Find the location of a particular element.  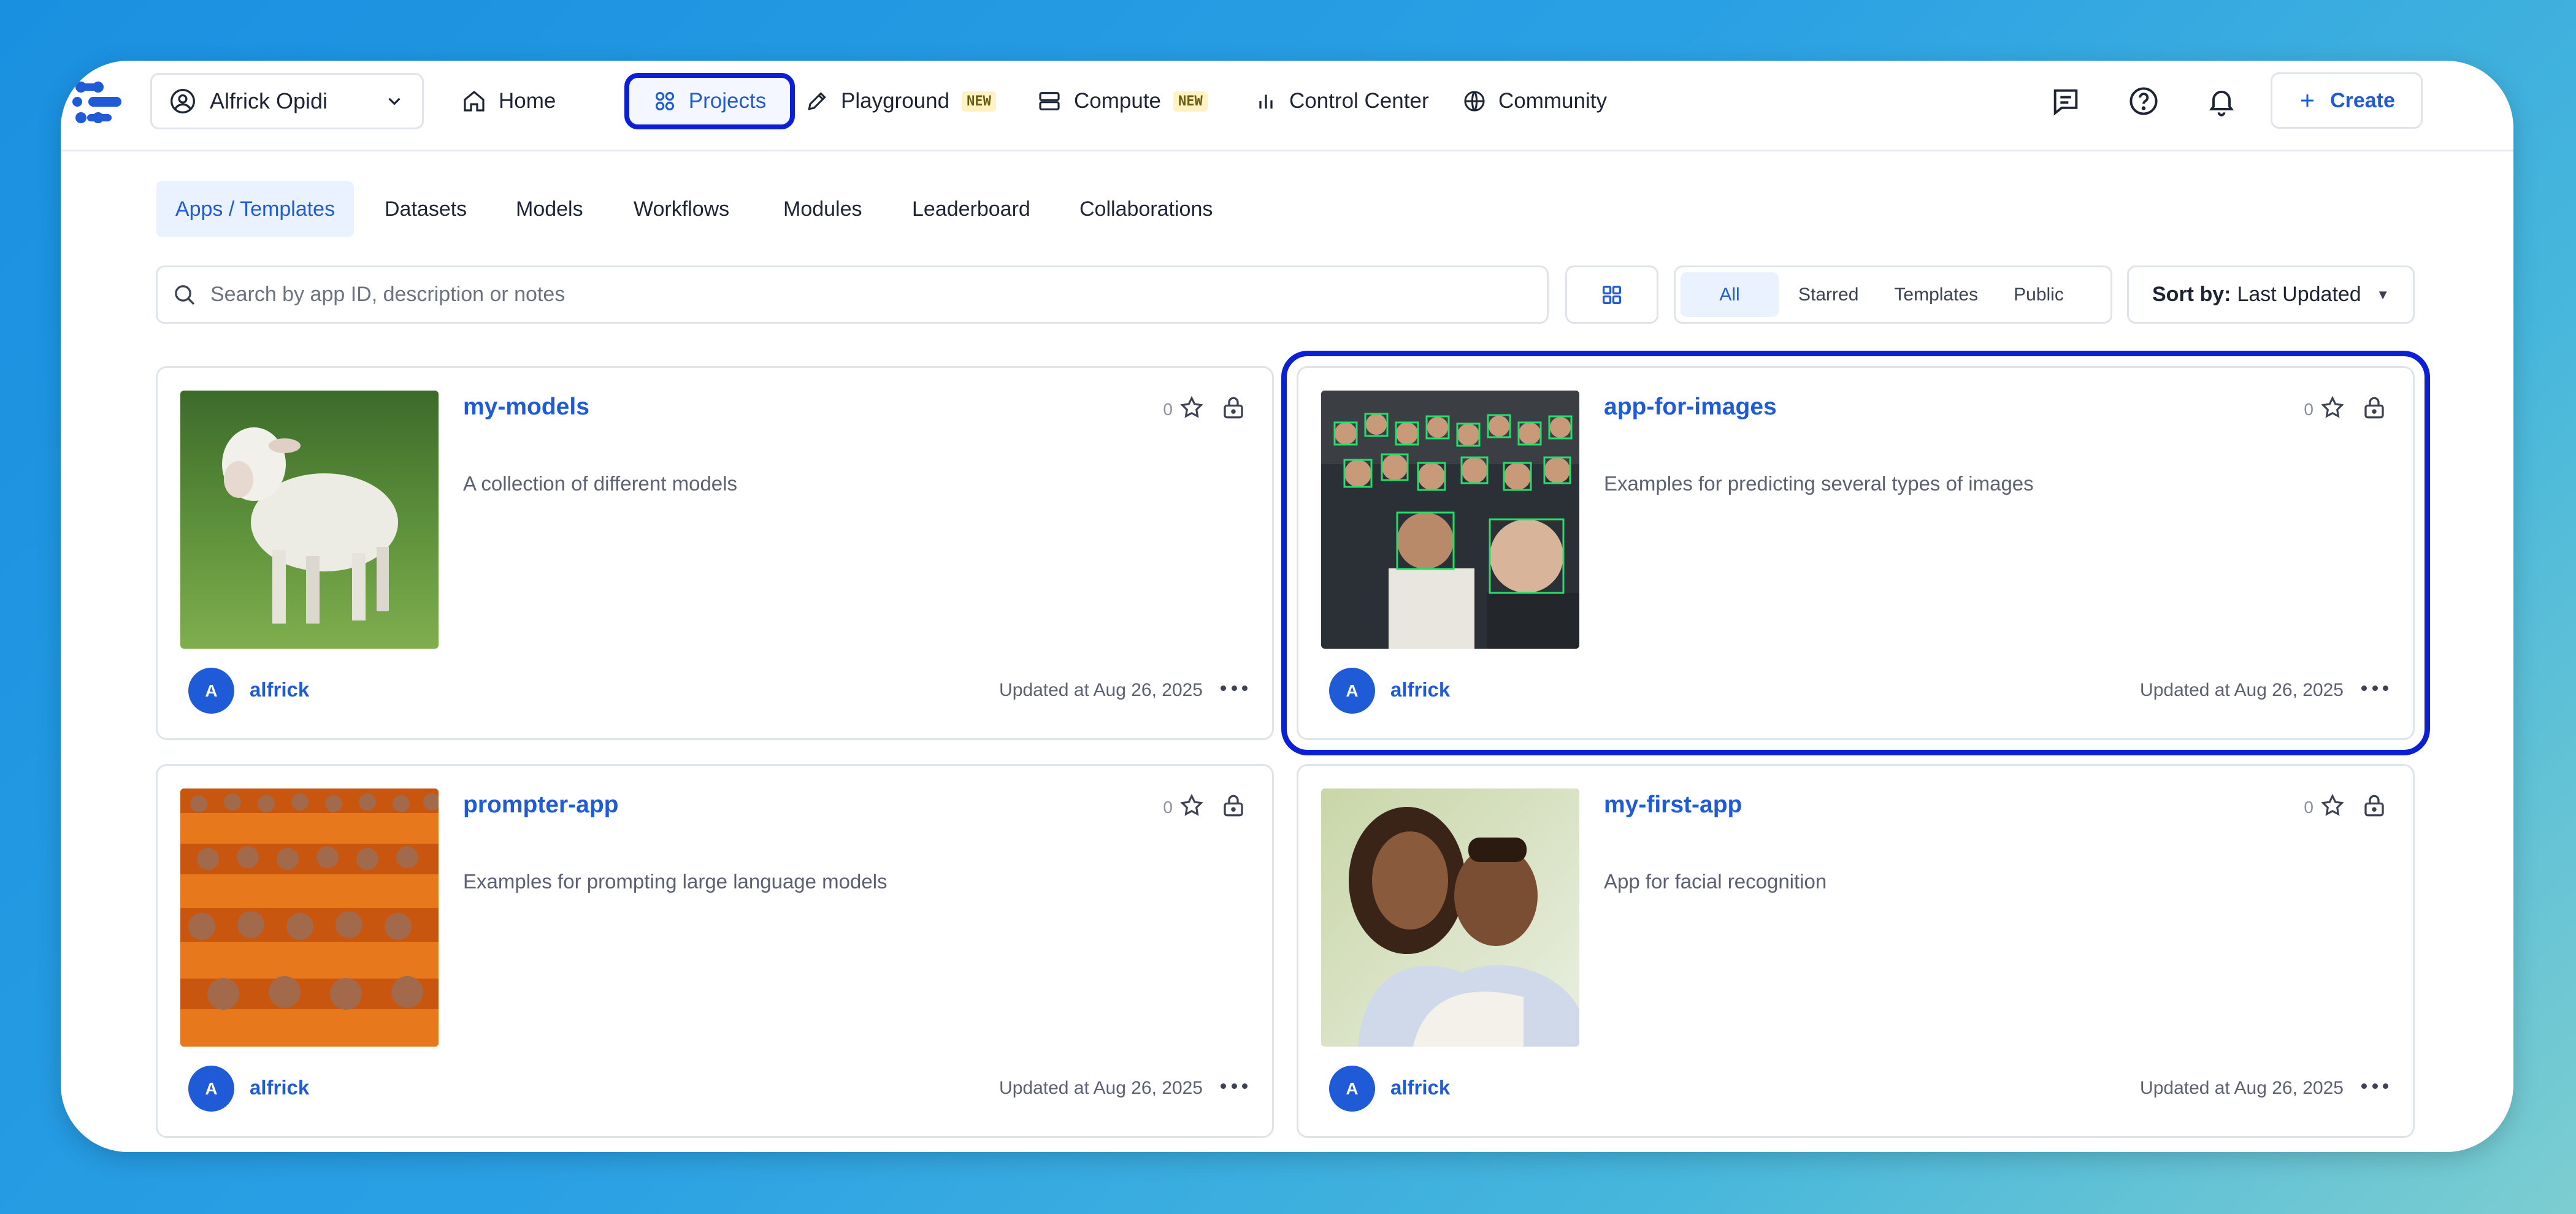

projects-grid-icon is located at coordinates (664, 101).